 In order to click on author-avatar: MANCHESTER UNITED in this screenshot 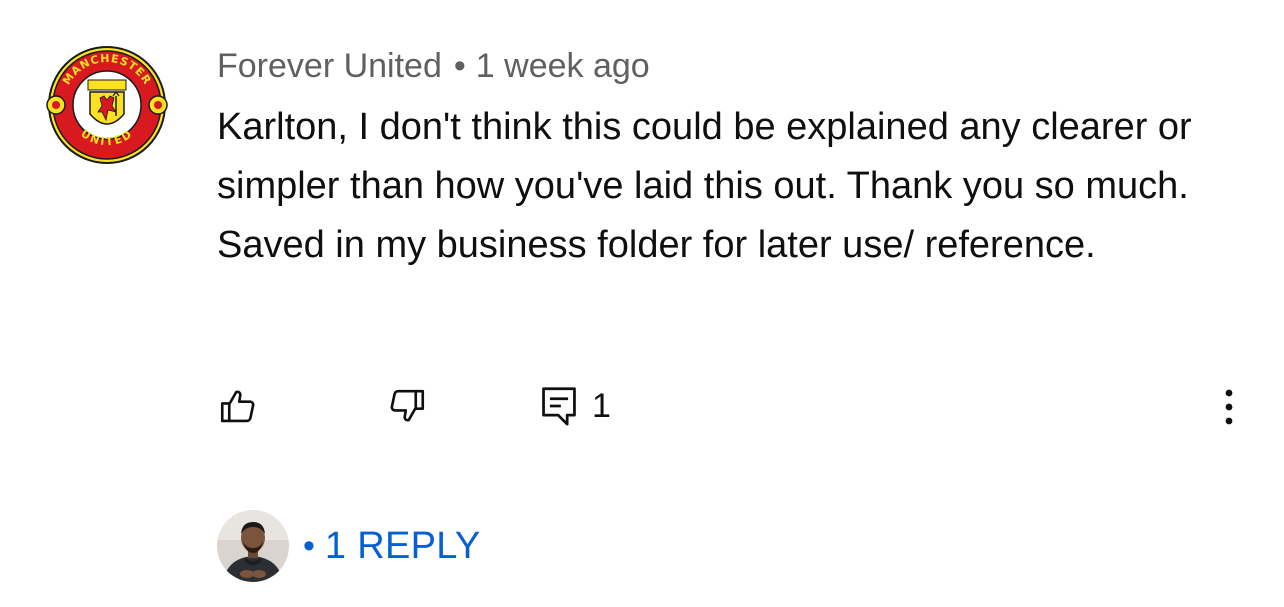, I will do `click(107, 105)`.